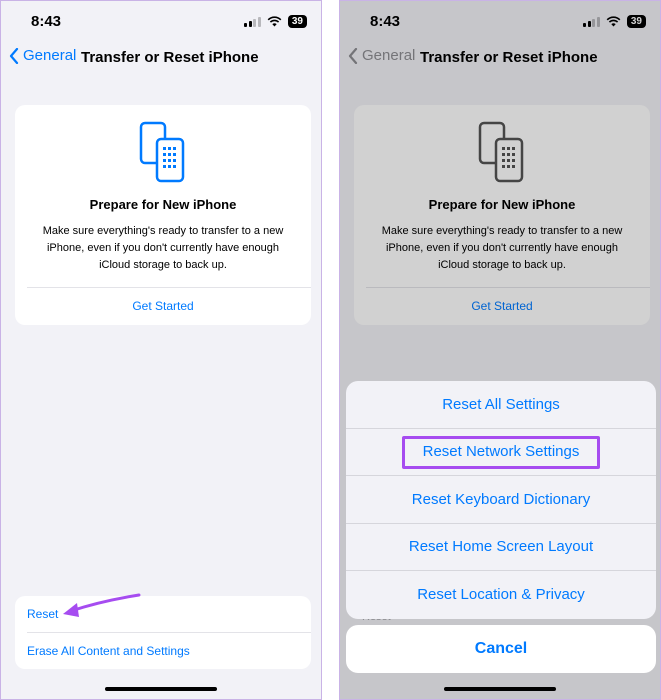  I want to click on reset-network-settings-button: Reset Network Settings, so click(501, 452).